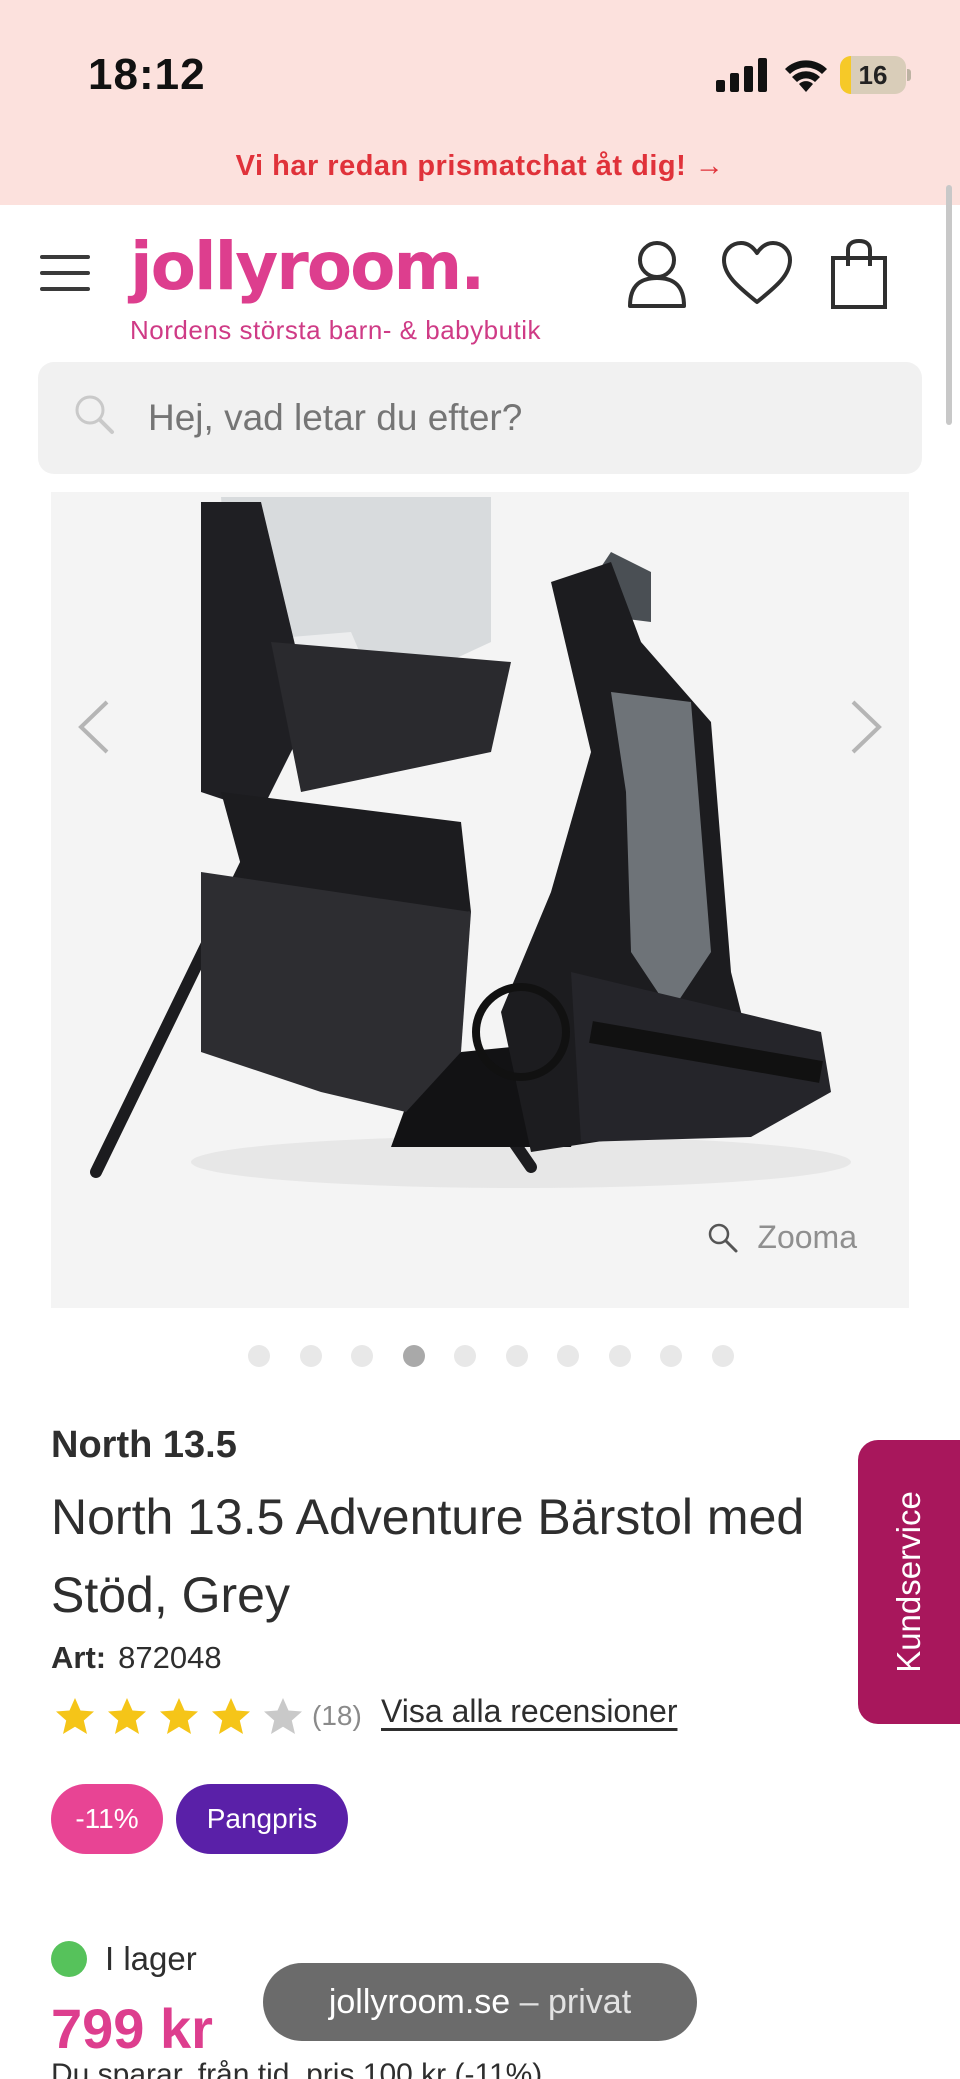  What do you see at coordinates (79, 1657) in the screenshot?
I see `article-label: Art:` at bounding box center [79, 1657].